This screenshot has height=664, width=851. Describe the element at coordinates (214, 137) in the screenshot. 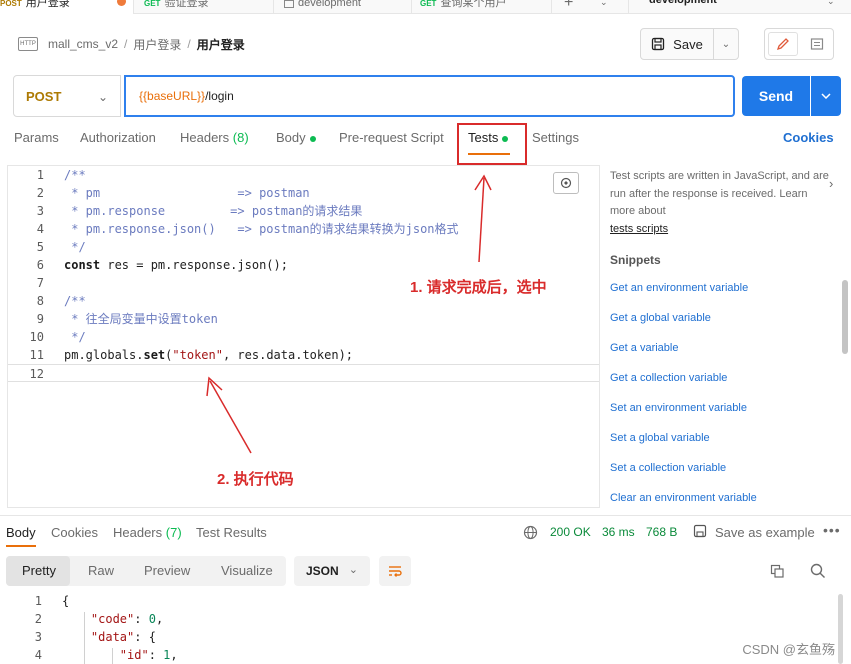

I see `tab-headers: Headers (8)` at that location.